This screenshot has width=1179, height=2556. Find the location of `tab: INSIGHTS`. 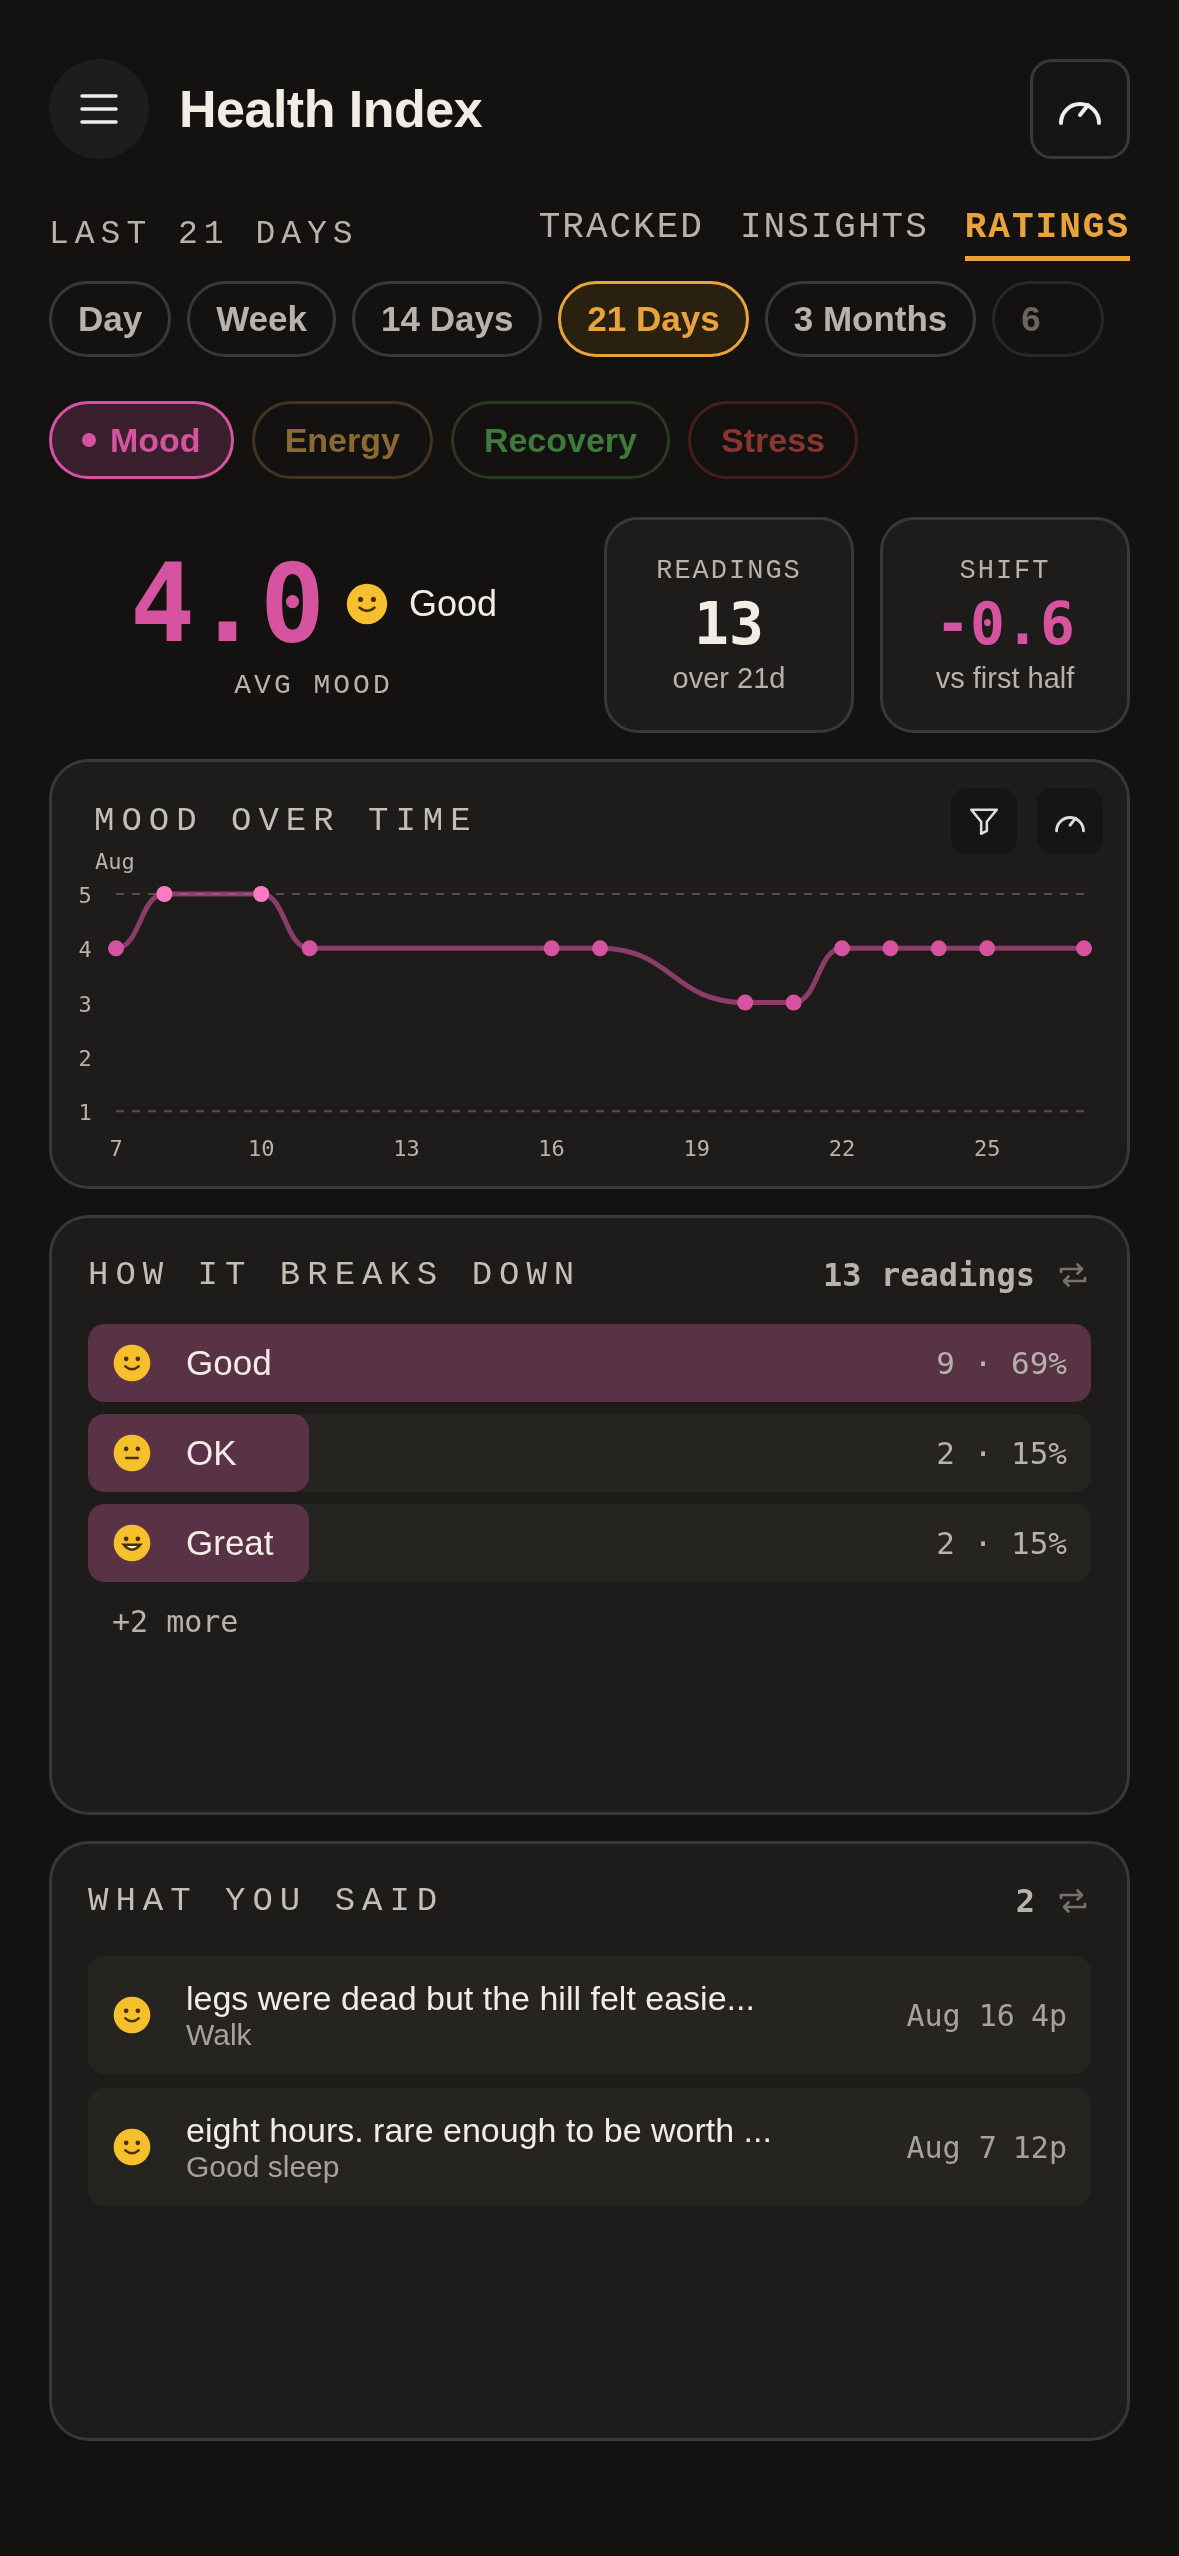

tab: INSIGHTS is located at coordinates (834, 234).